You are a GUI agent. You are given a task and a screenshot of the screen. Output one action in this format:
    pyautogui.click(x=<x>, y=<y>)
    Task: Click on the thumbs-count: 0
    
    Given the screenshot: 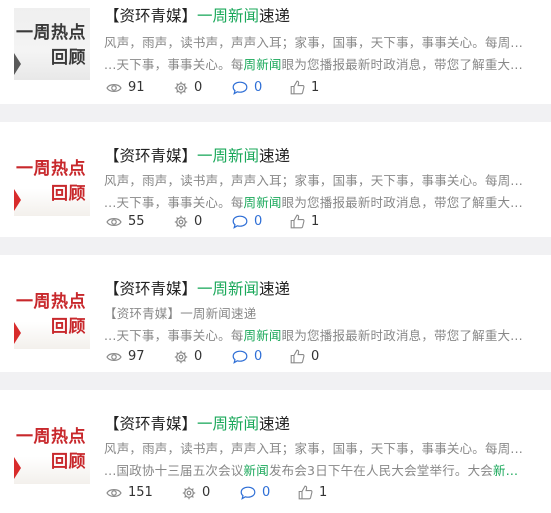 What is the action you would take?
    pyautogui.click(x=315, y=356)
    